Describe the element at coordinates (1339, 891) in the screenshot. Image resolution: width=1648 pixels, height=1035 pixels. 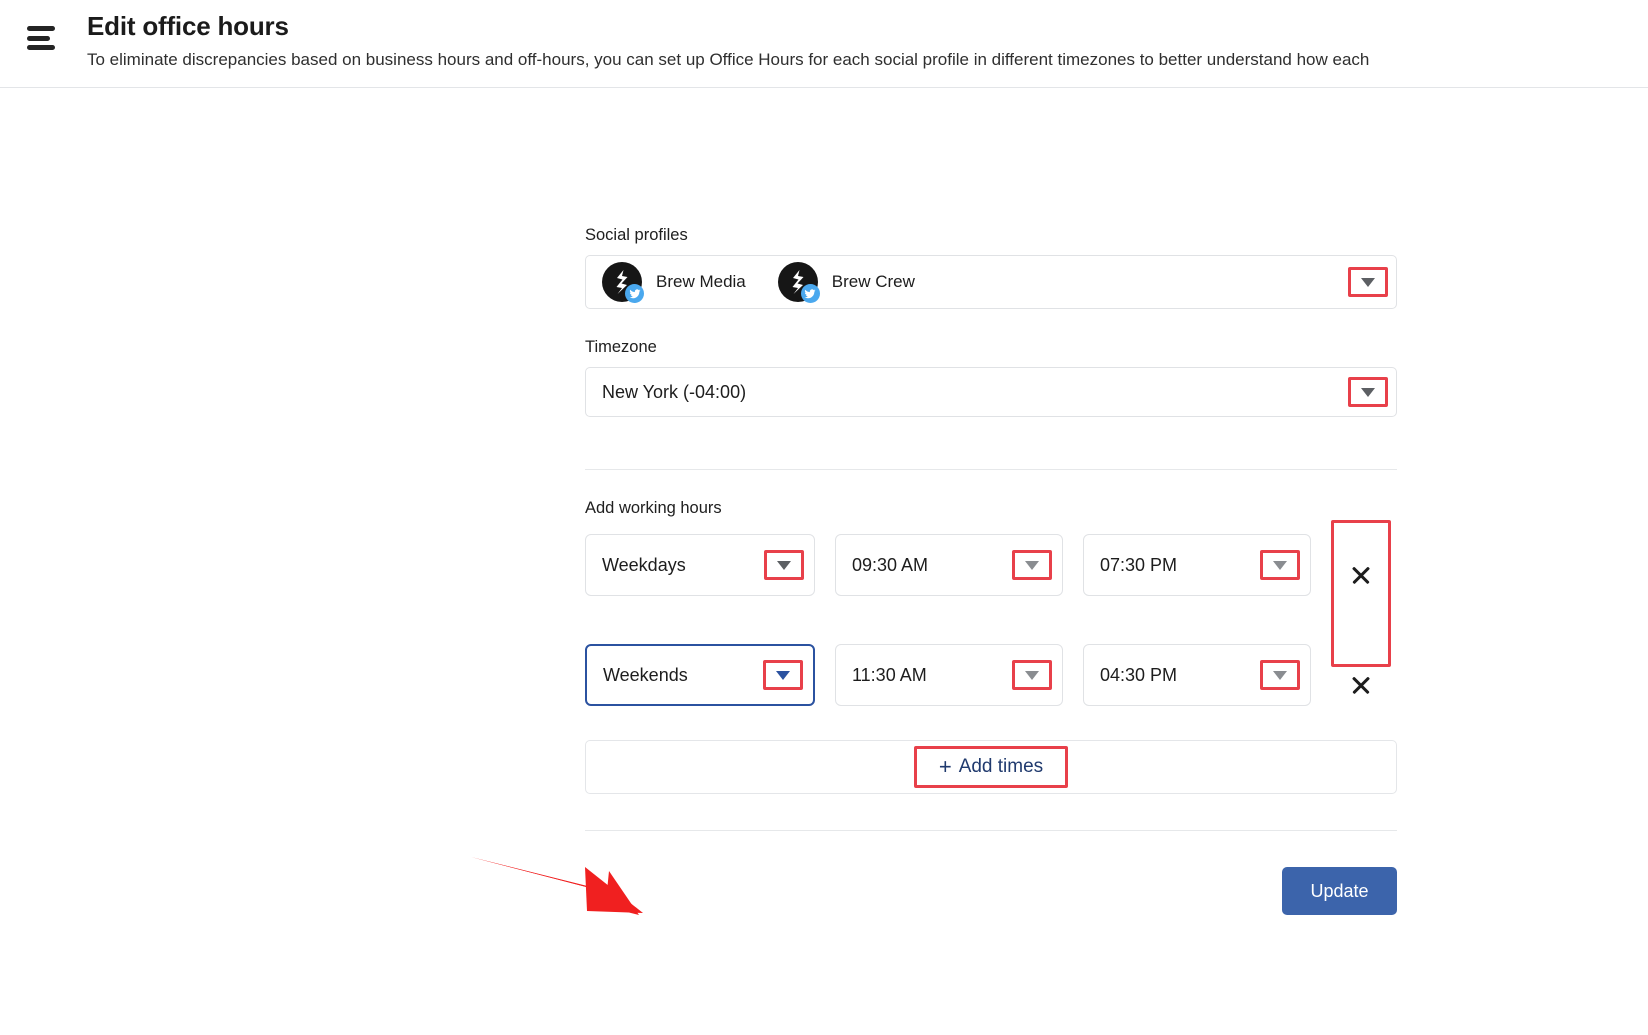
I see `update-button: Update` at that location.